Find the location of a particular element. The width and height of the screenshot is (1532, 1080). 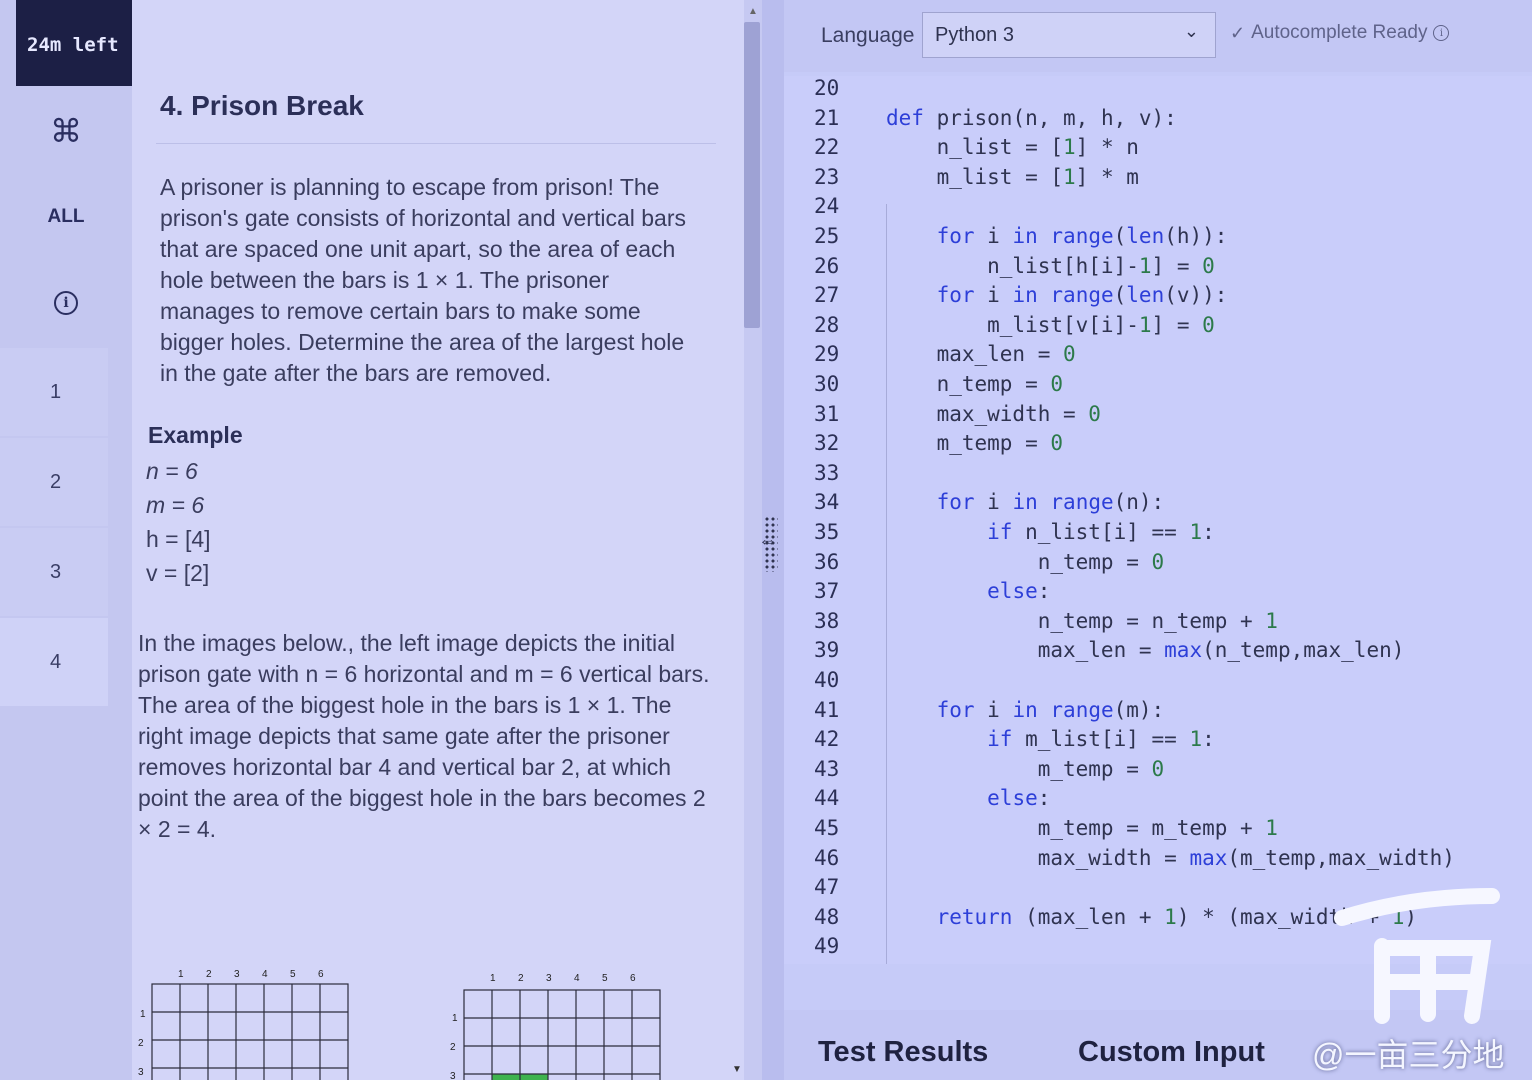

line-number: 43 is located at coordinates (827, 768).